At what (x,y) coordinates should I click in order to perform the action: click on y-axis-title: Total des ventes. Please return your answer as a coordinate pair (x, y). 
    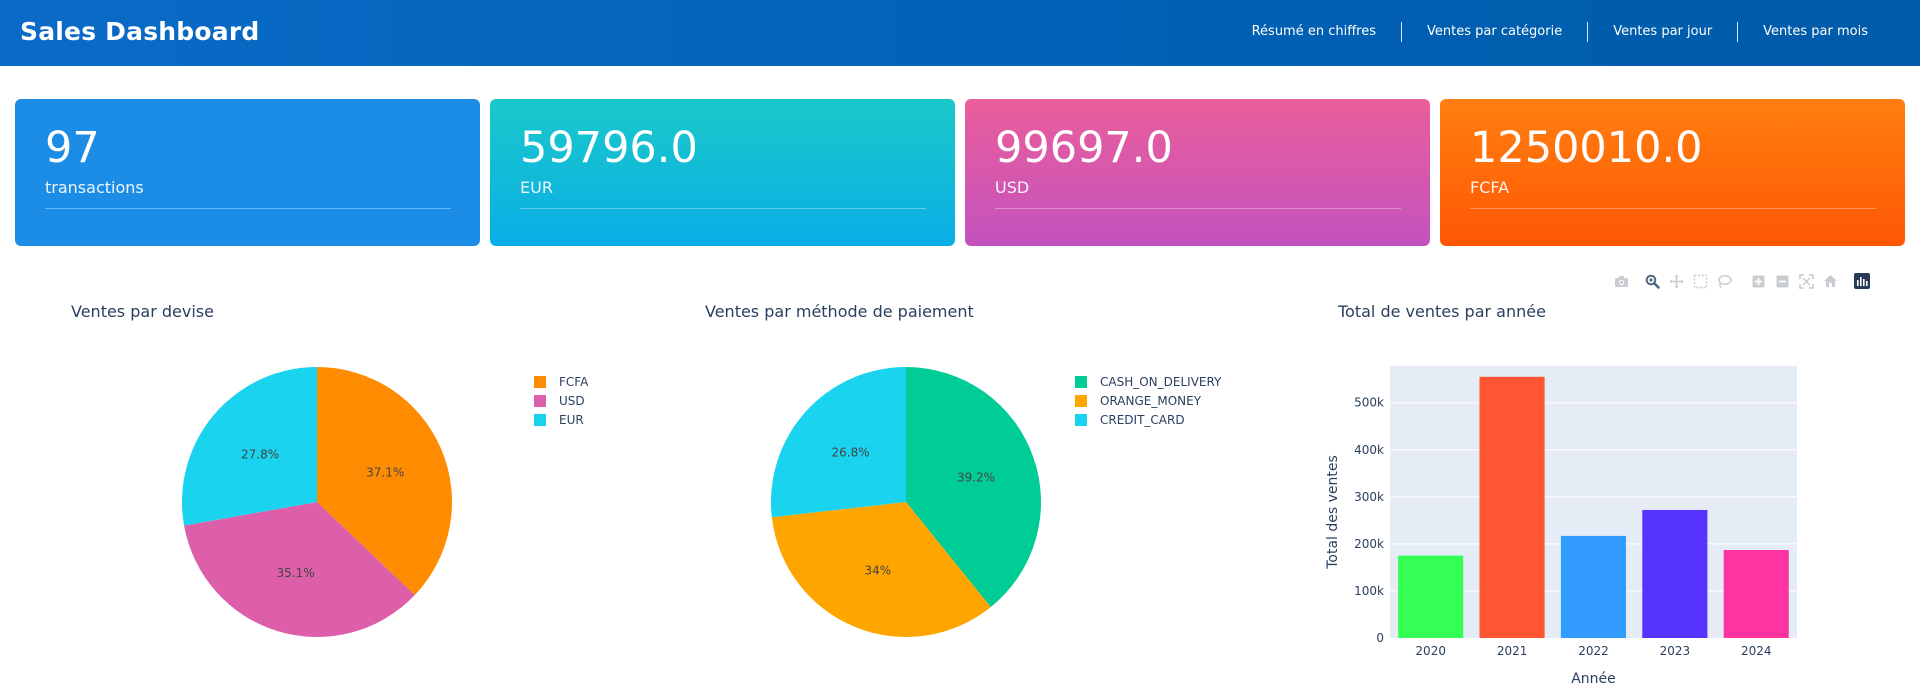
    Looking at the image, I should click on (1333, 512).